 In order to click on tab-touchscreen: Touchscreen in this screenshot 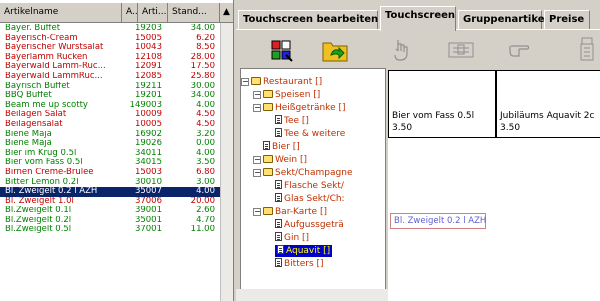, I will do `click(418, 18)`.